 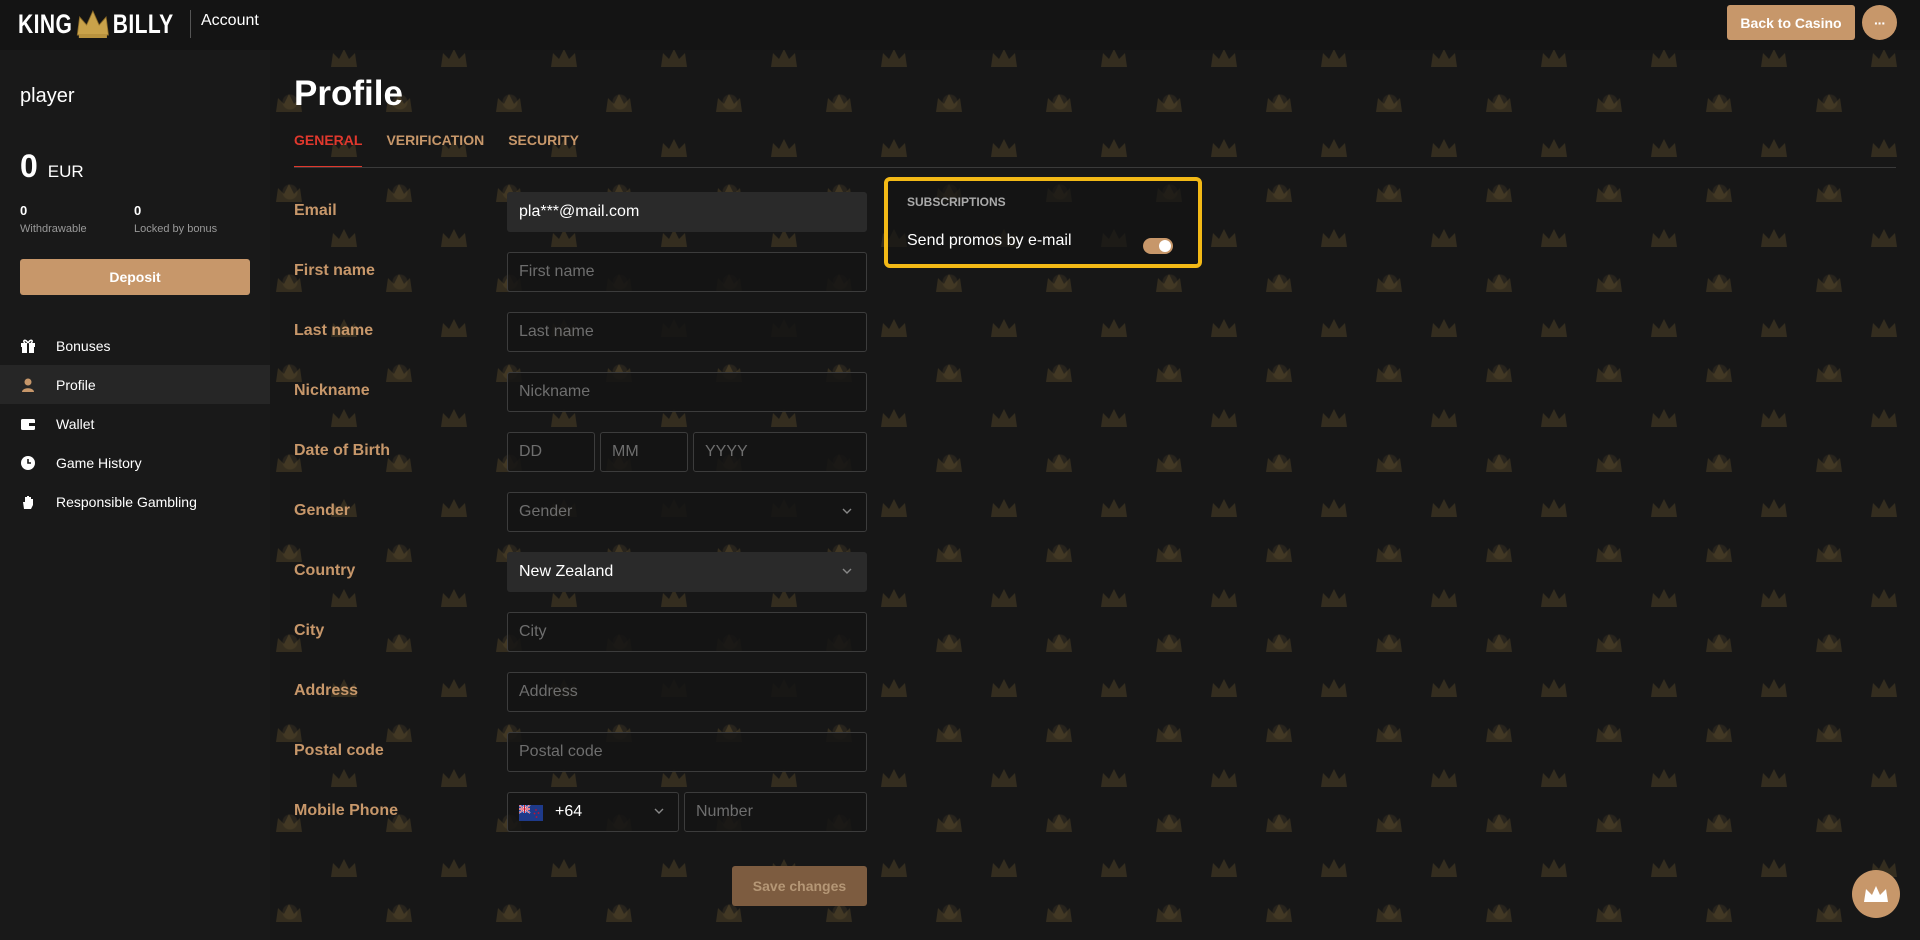 What do you see at coordinates (687, 392) in the screenshot?
I see `nickname-input` at bounding box center [687, 392].